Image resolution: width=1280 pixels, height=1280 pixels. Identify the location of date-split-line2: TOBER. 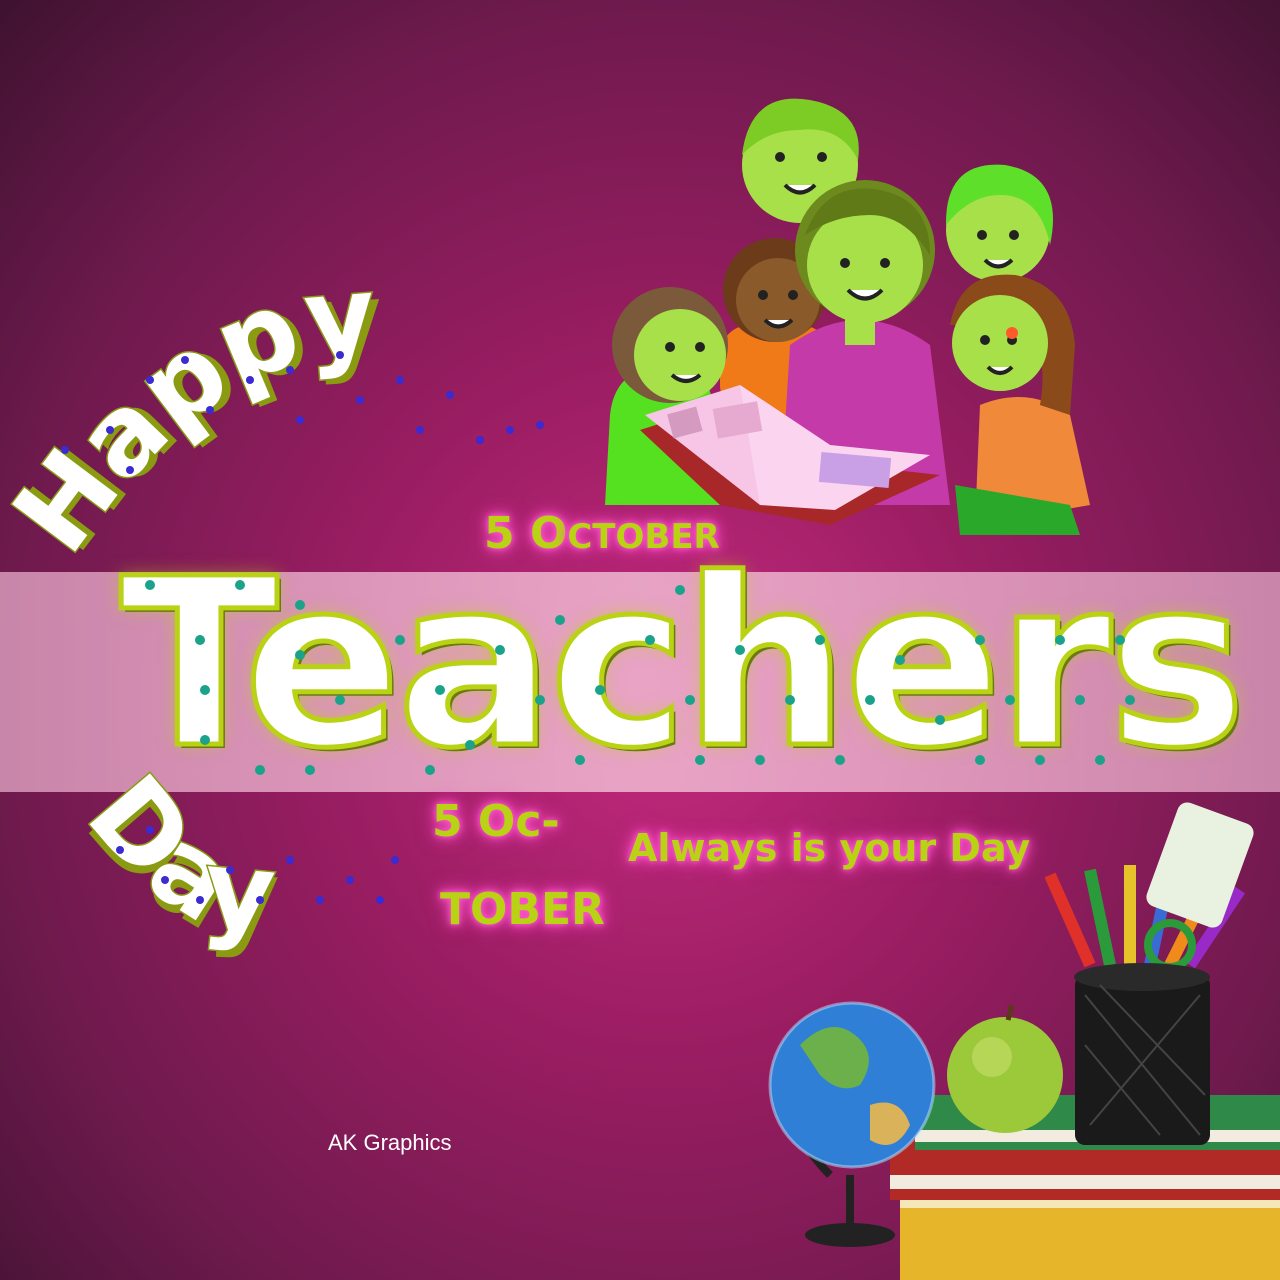
(522, 909).